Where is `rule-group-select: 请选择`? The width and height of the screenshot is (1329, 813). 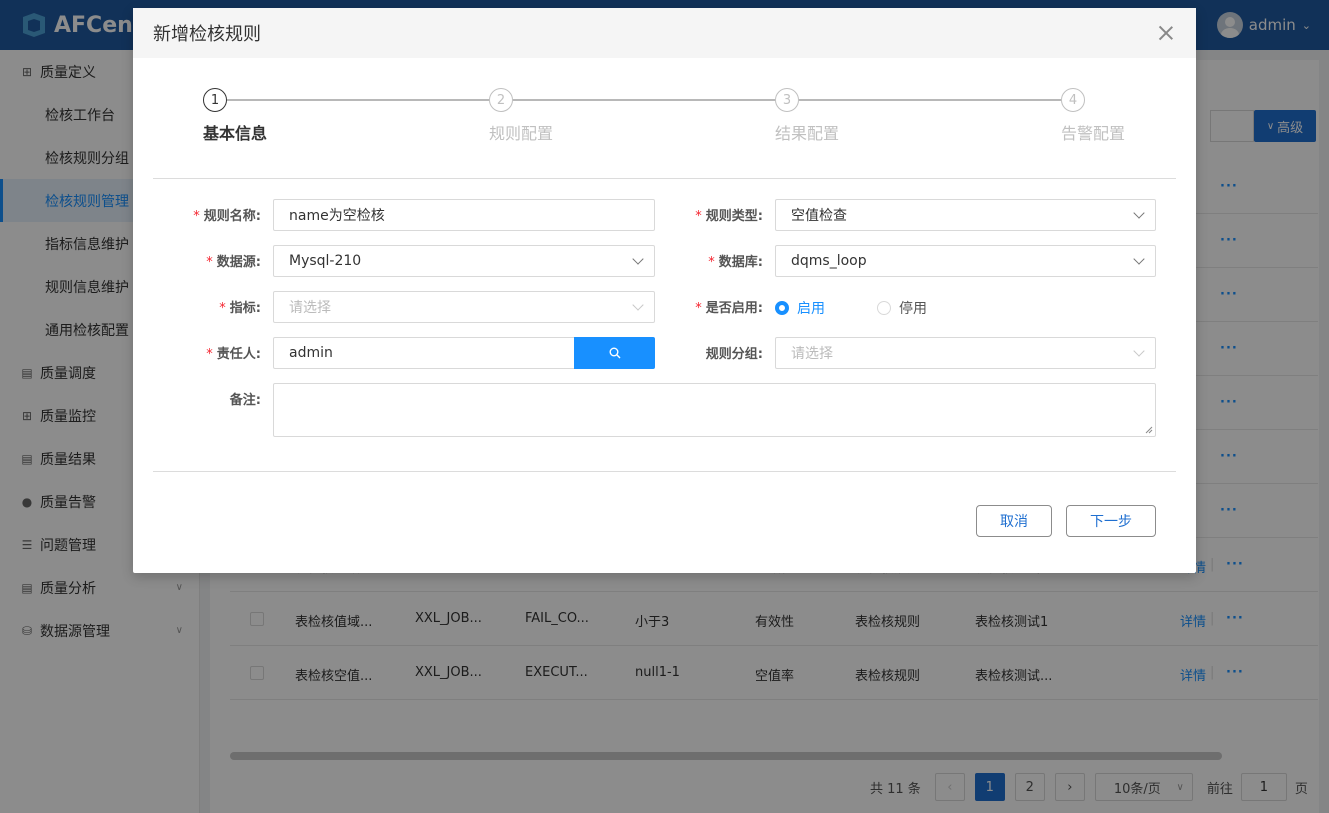
rule-group-select: 请选择 is located at coordinates (965, 353).